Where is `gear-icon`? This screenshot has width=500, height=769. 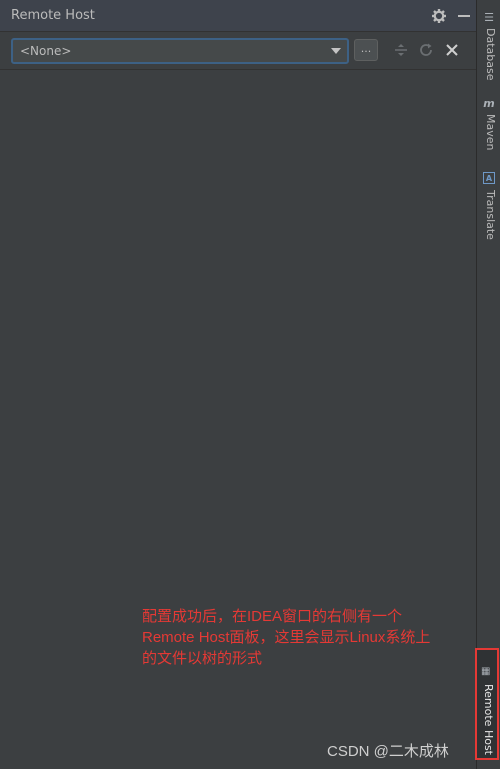 gear-icon is located at coordinates (439, 16).